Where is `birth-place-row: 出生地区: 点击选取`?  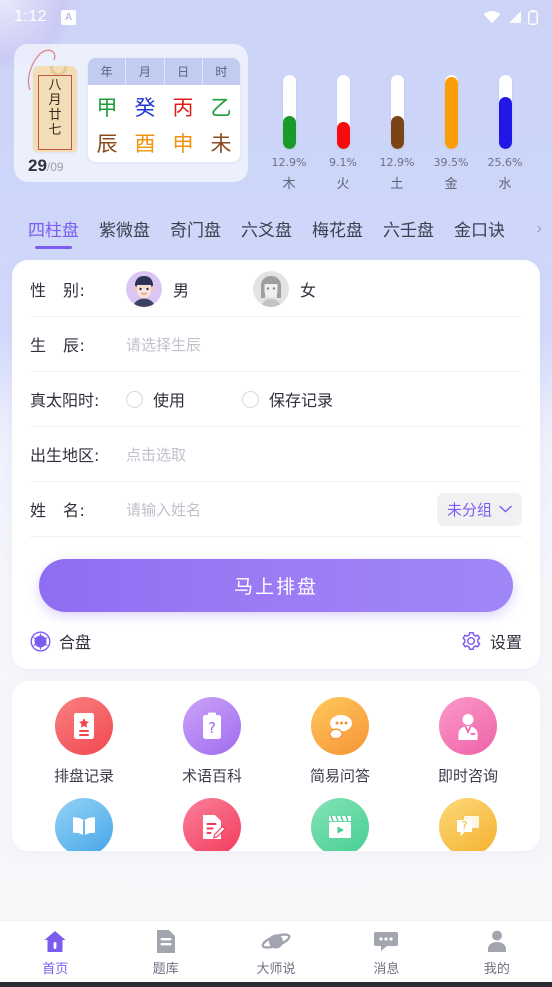 birth-place-row: 出生地区: 点击选取 is located at coordinates (276, 454).